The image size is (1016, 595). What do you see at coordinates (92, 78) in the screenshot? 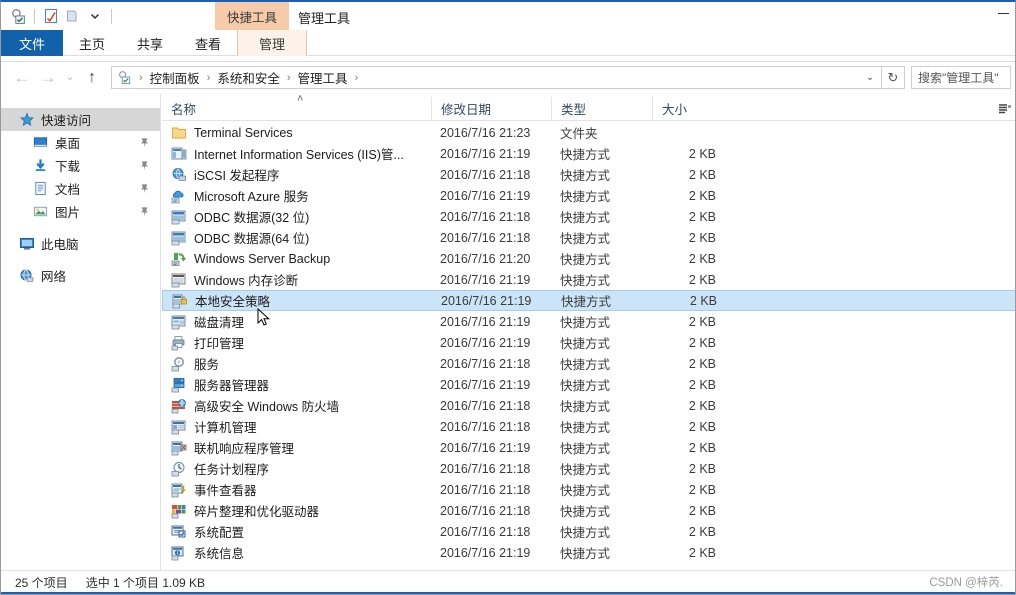
I see `up-button: ↑` at bounding box center [92, 78].